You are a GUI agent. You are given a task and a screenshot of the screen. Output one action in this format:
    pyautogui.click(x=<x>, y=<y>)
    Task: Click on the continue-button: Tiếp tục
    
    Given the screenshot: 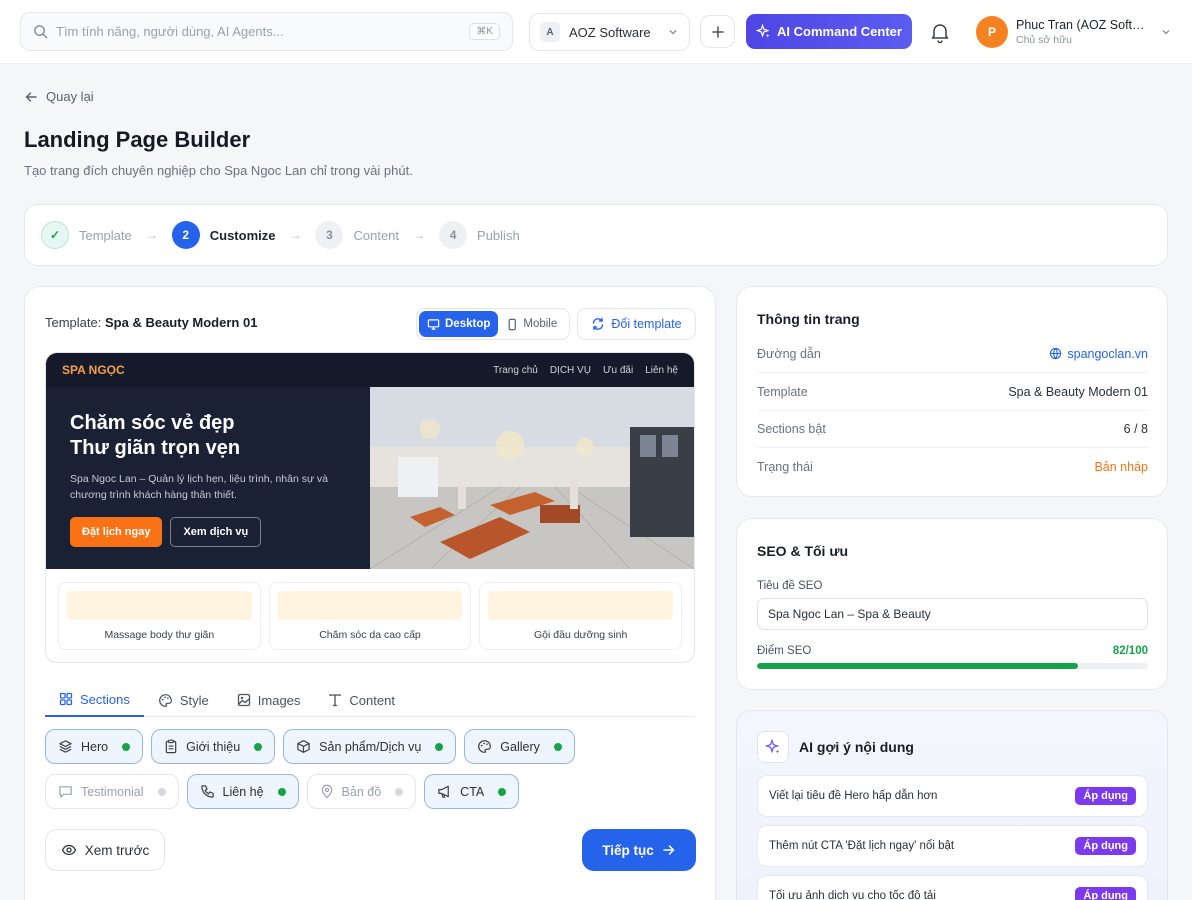 What is the action you would take?
    pyautogui.click(x=639, y=850)
    